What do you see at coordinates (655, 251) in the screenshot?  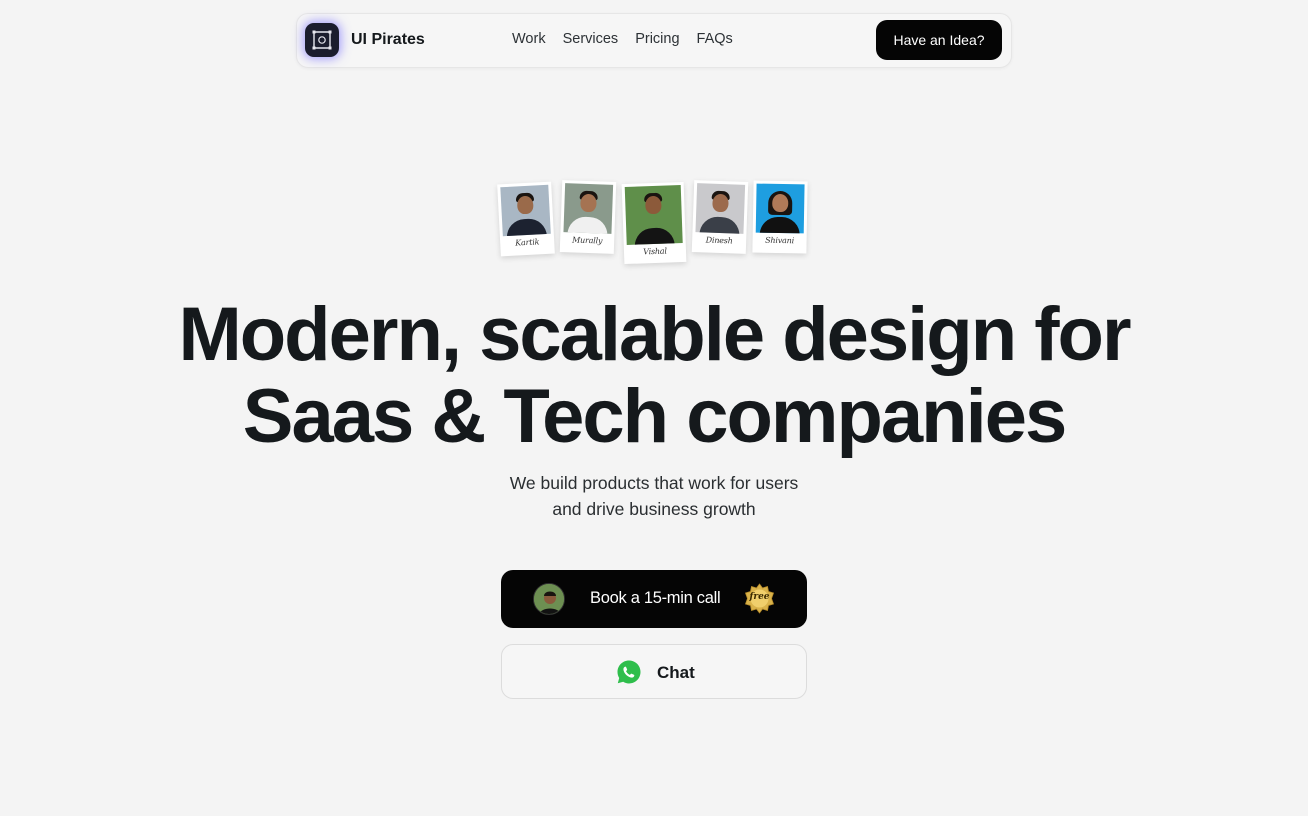 I see `team-member-signature: Vishal` at bounding box center [655, 251].